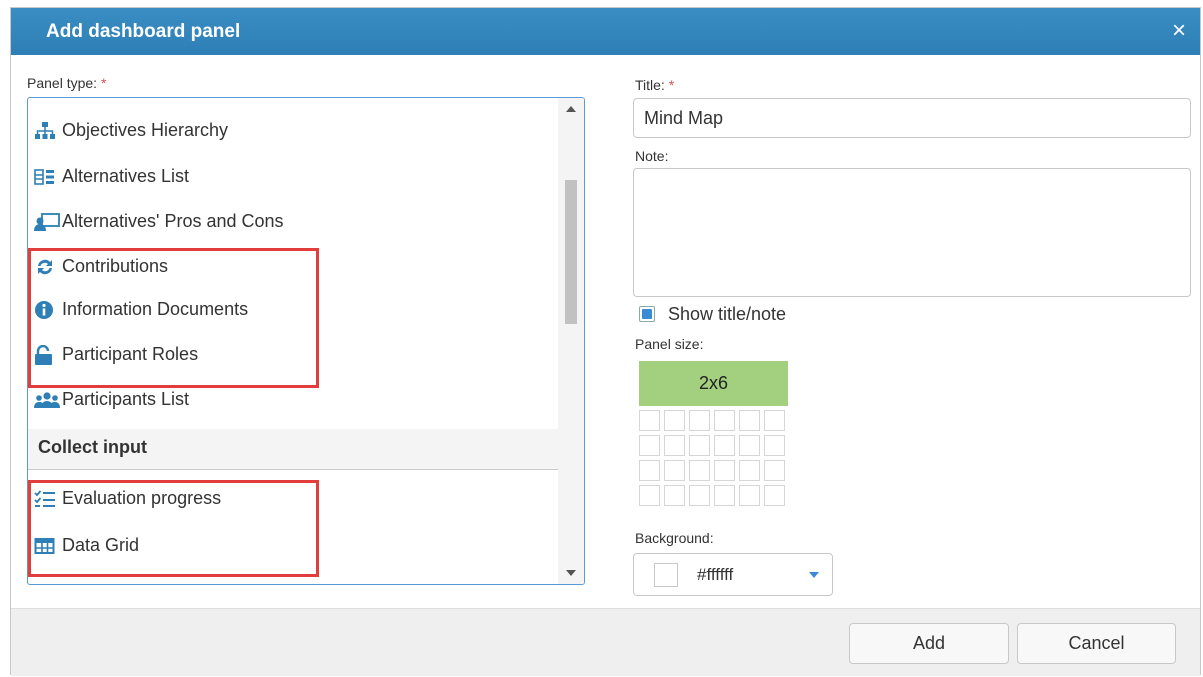  What do you see at coordinates (62, 83) in the screenshot?
I see `panel-type-label-text: Panel type:` at bounding box center [62, 83].